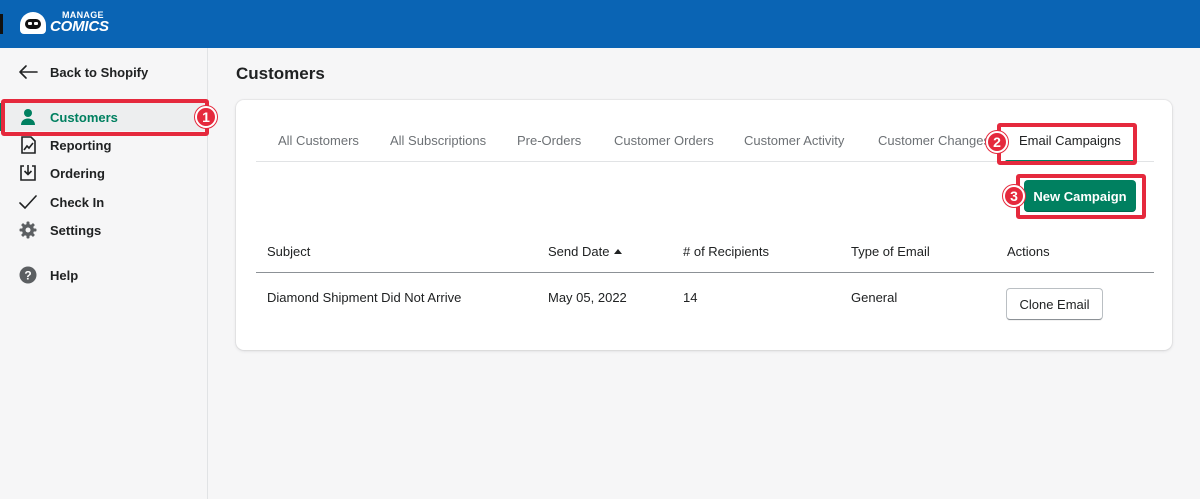  What do you see at coordinates (28, 173) in the screenshot?
I see `ordering-icon` at bounding box center [28, 173].